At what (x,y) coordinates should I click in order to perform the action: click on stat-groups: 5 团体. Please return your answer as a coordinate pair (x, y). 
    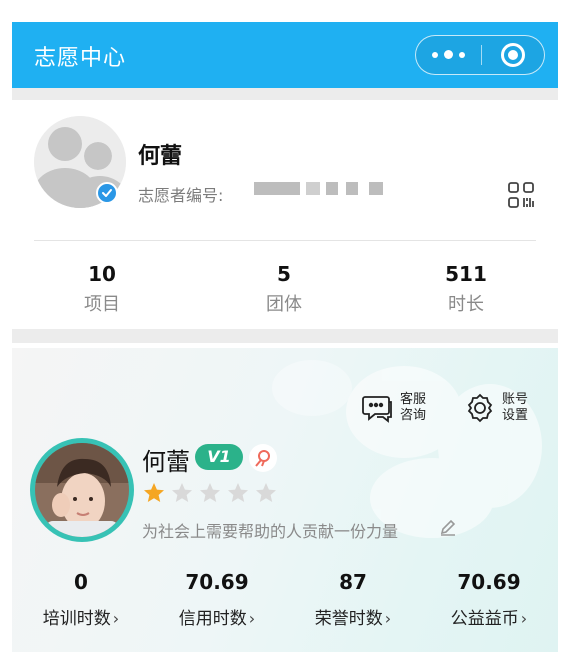
    Looking at the image, I should click on (284, 289).